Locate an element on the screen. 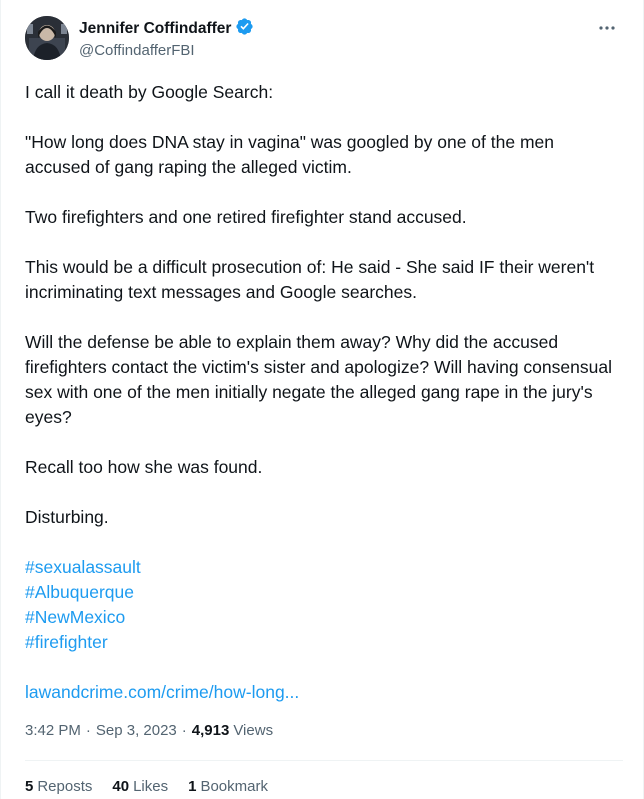 The image size is (644, 799). divider is located at coordinates (324, 760).